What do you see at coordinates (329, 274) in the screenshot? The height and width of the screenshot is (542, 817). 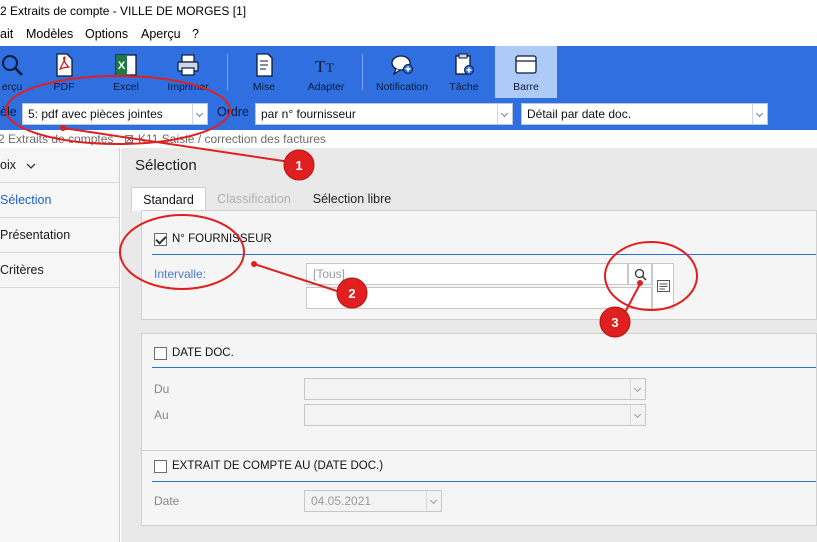 I see `fournisseur-from-placeholder: [Tous]` at bounding box center [329, 274].